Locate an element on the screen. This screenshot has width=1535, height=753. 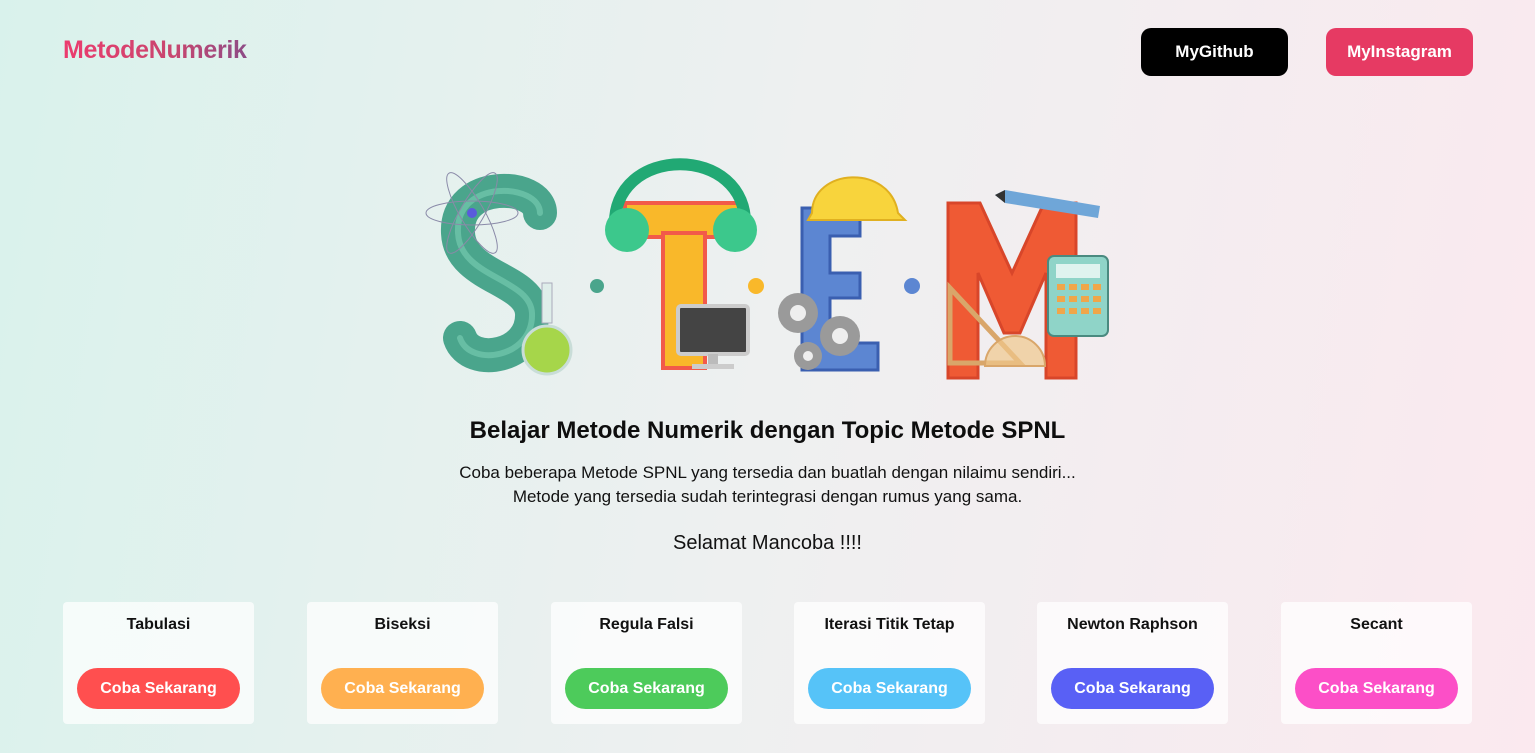
github-button: MyGithub is located at coordinates (1214, 52).